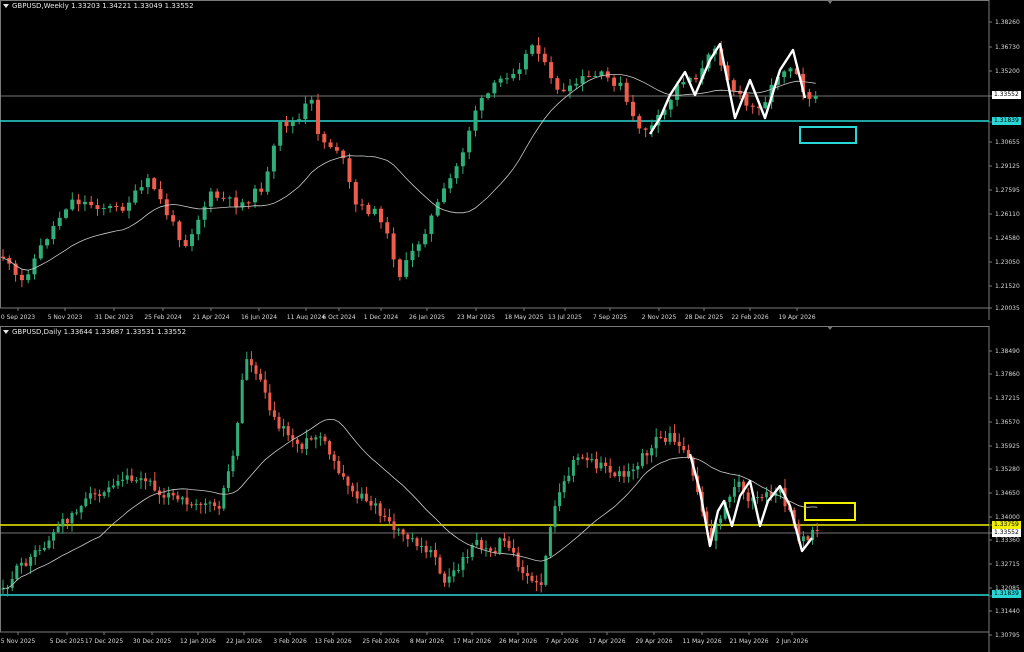 The height and width of the screenshot is (652, 1024). Describe the element at coordinates (1007, 71) in the screenshot. I see `price-label: 1.35200` at that location.